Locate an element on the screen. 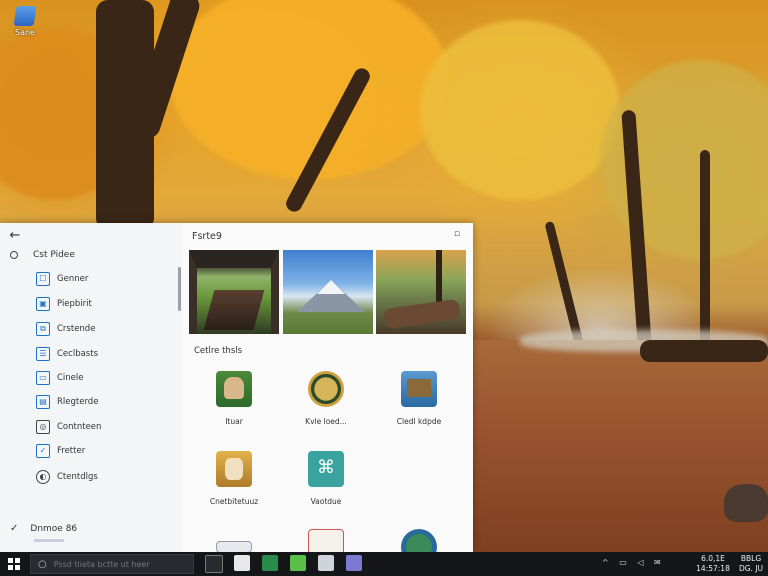 This screenshot has height=576, width=768. clock-date: 14:57:18 is located at coordinates (713, 568).